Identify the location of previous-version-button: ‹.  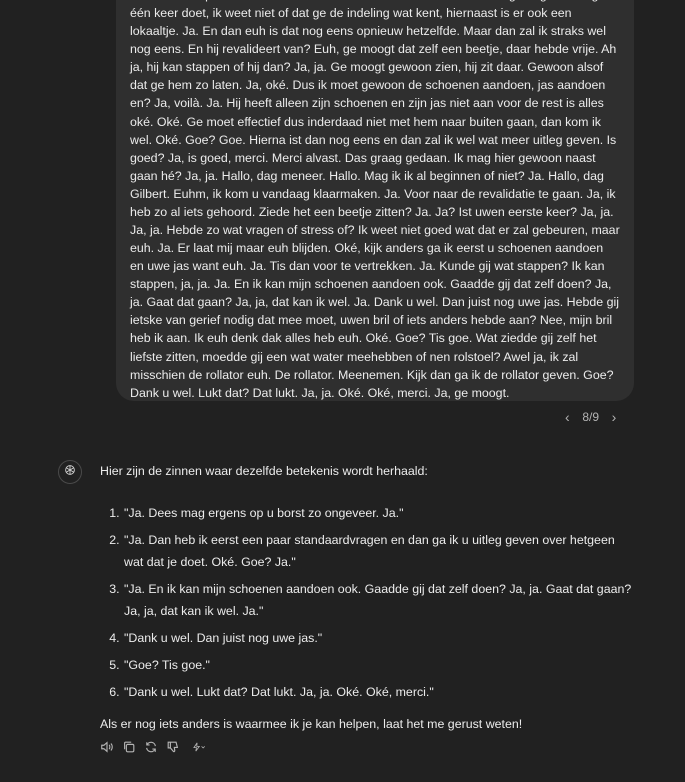
(567, 417).